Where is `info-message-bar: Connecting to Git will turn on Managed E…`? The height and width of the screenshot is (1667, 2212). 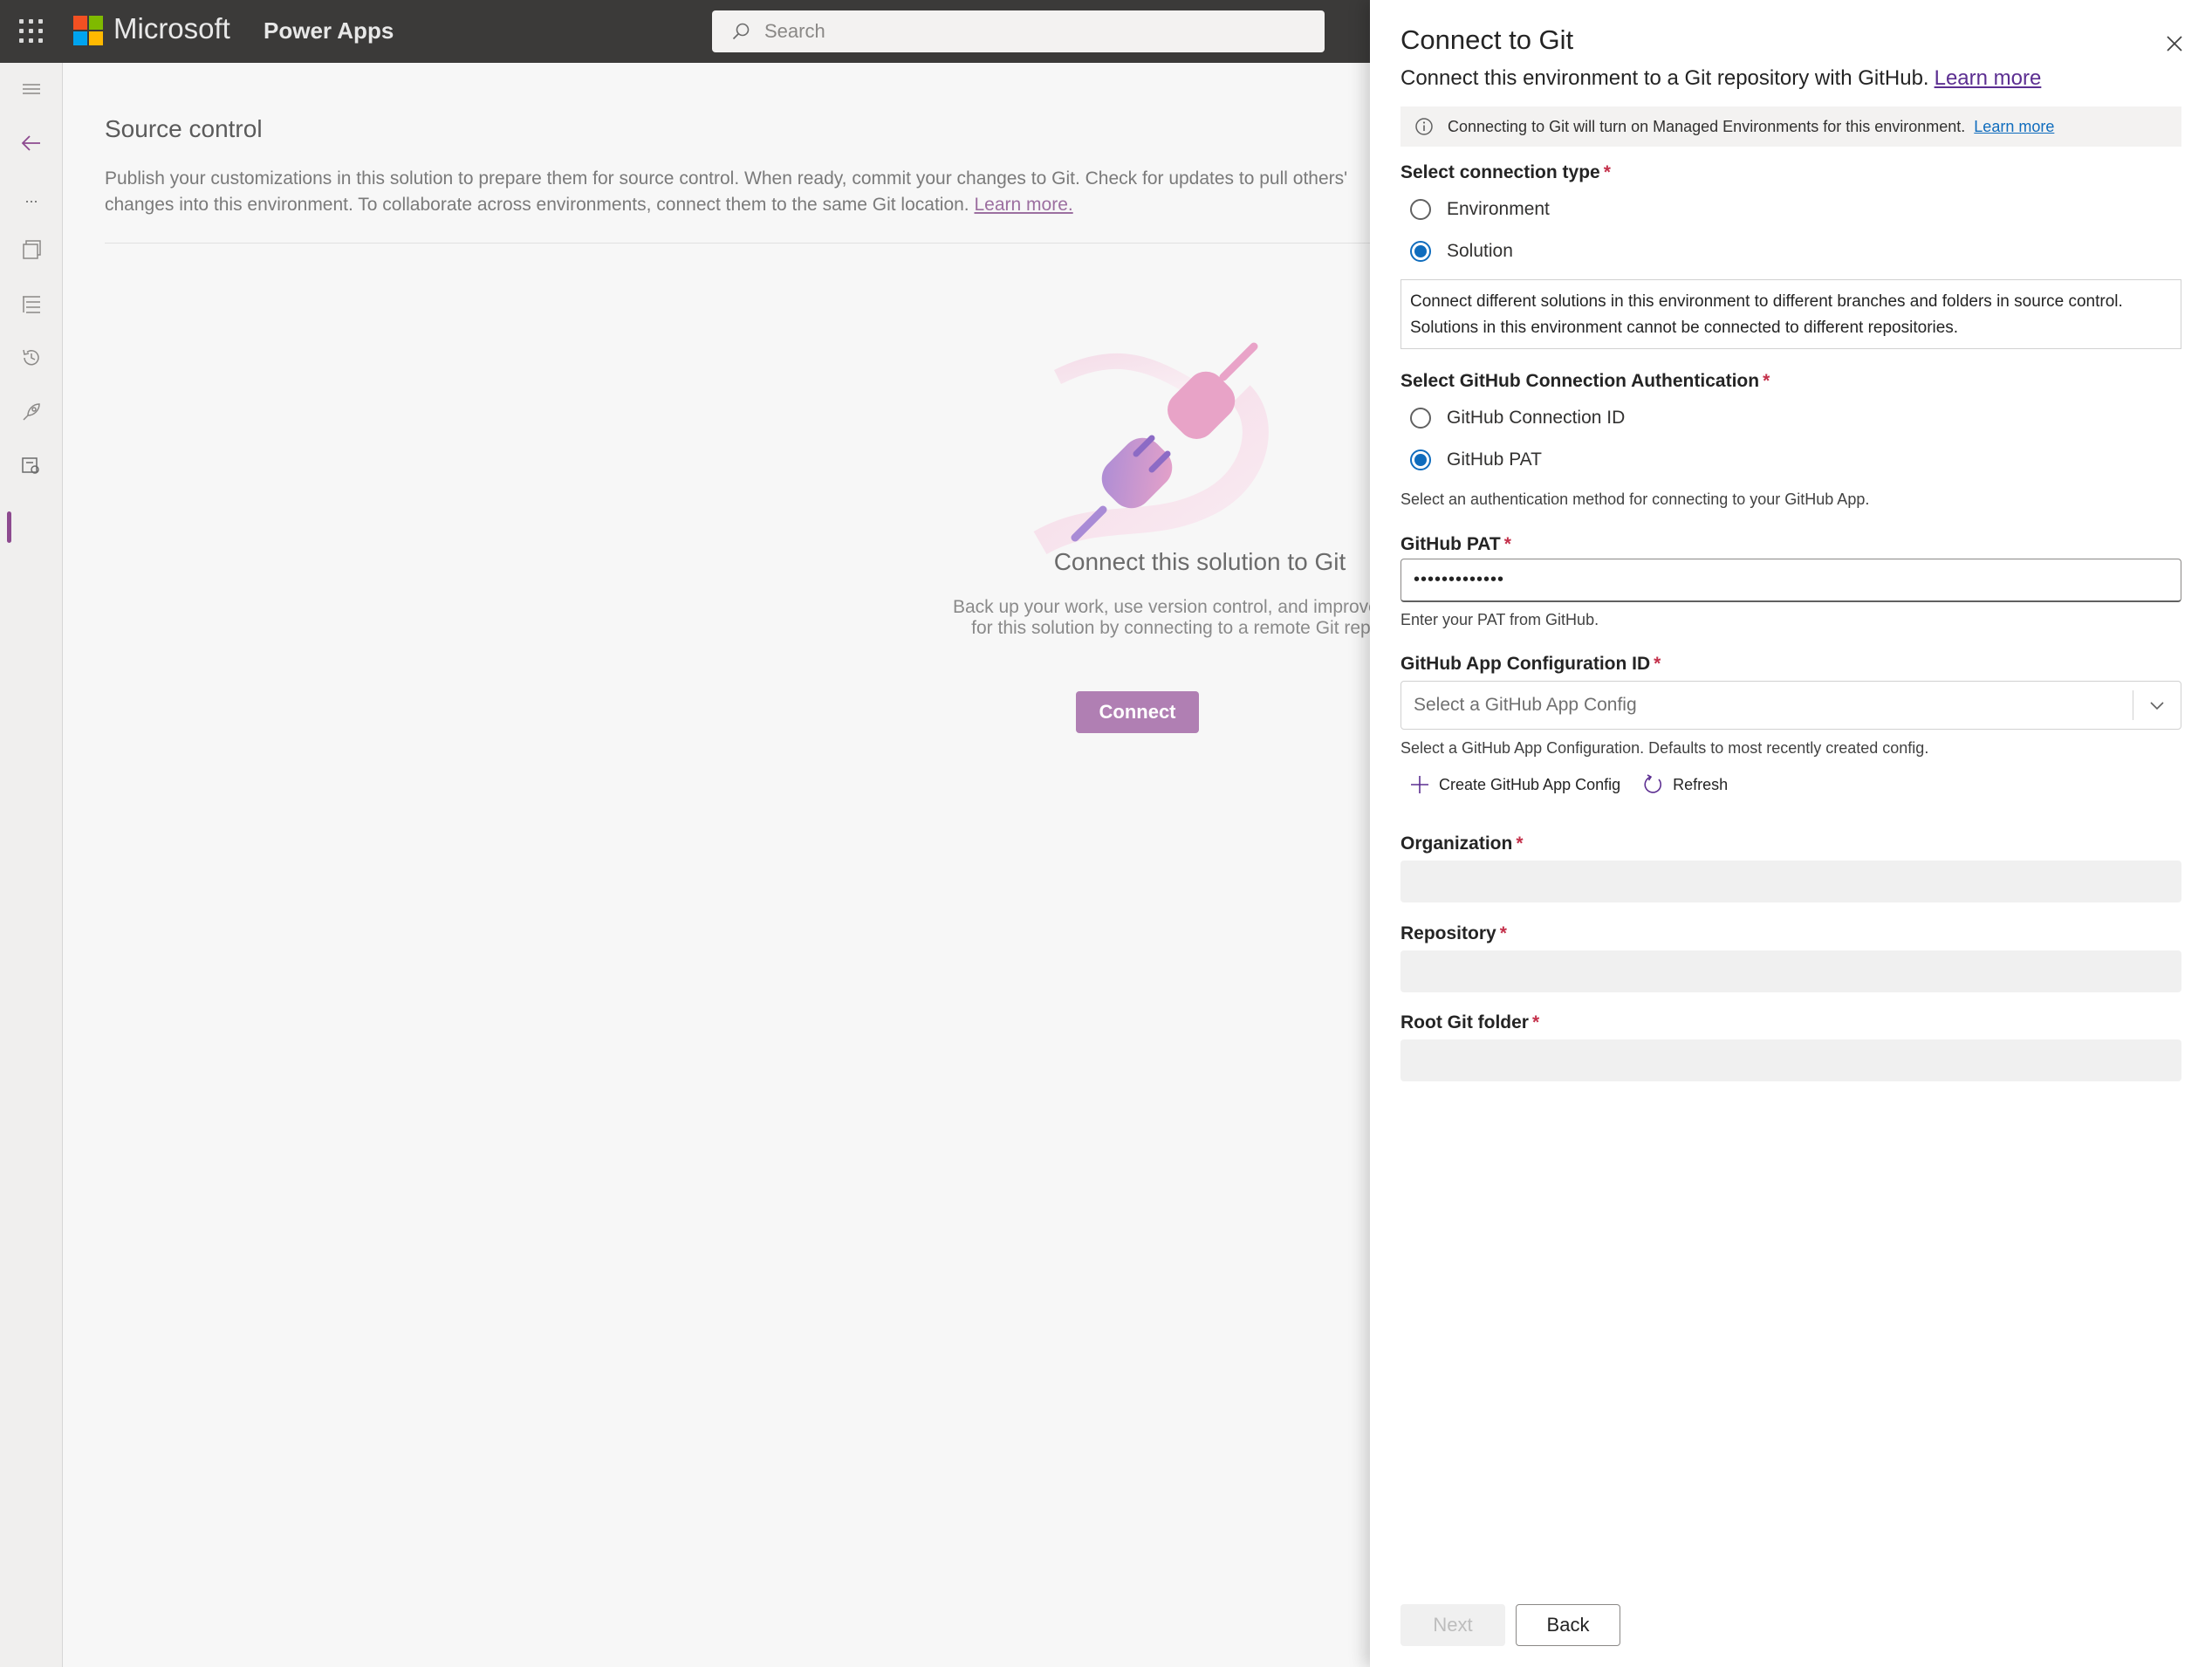 info-message-bar: Connecting to Git will turn on Managed E… is located at coordinates (1790, 126).